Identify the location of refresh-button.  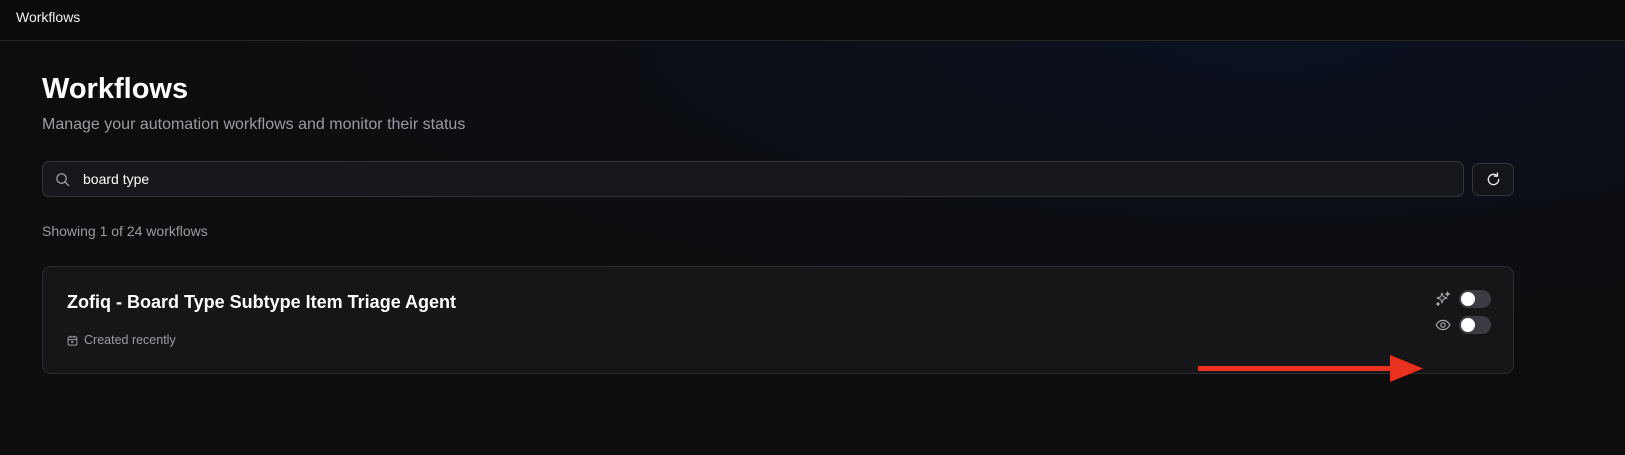
(1493, 179).